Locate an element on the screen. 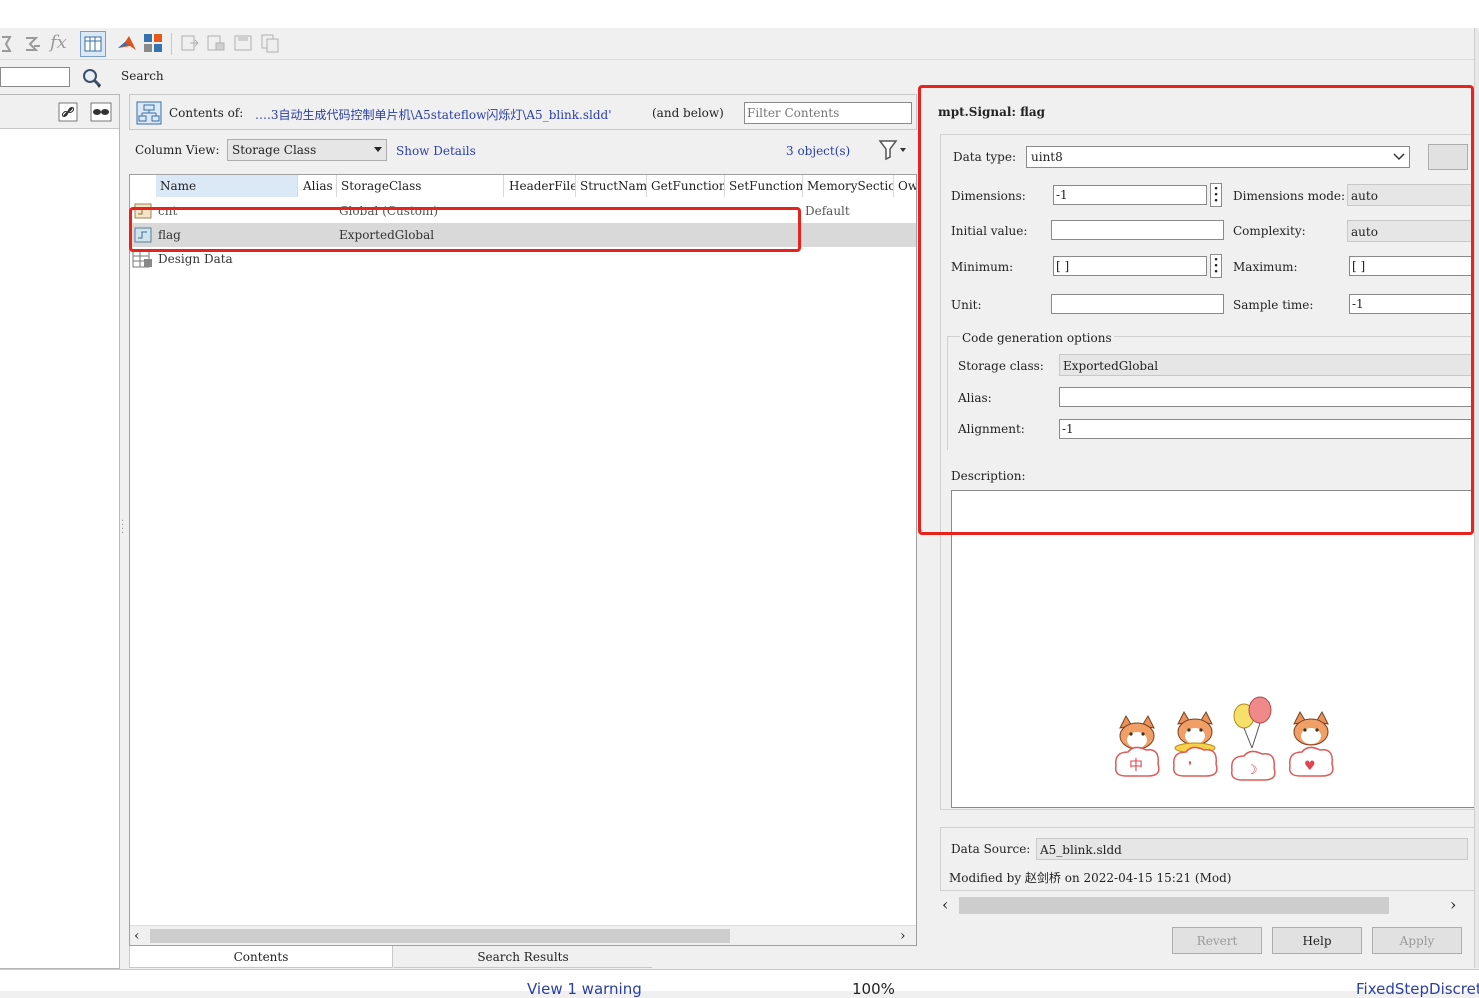 Image resolution: width=1479 pixels, height=998 pixels. help-button: Help is located at coordinates (1317, 940).